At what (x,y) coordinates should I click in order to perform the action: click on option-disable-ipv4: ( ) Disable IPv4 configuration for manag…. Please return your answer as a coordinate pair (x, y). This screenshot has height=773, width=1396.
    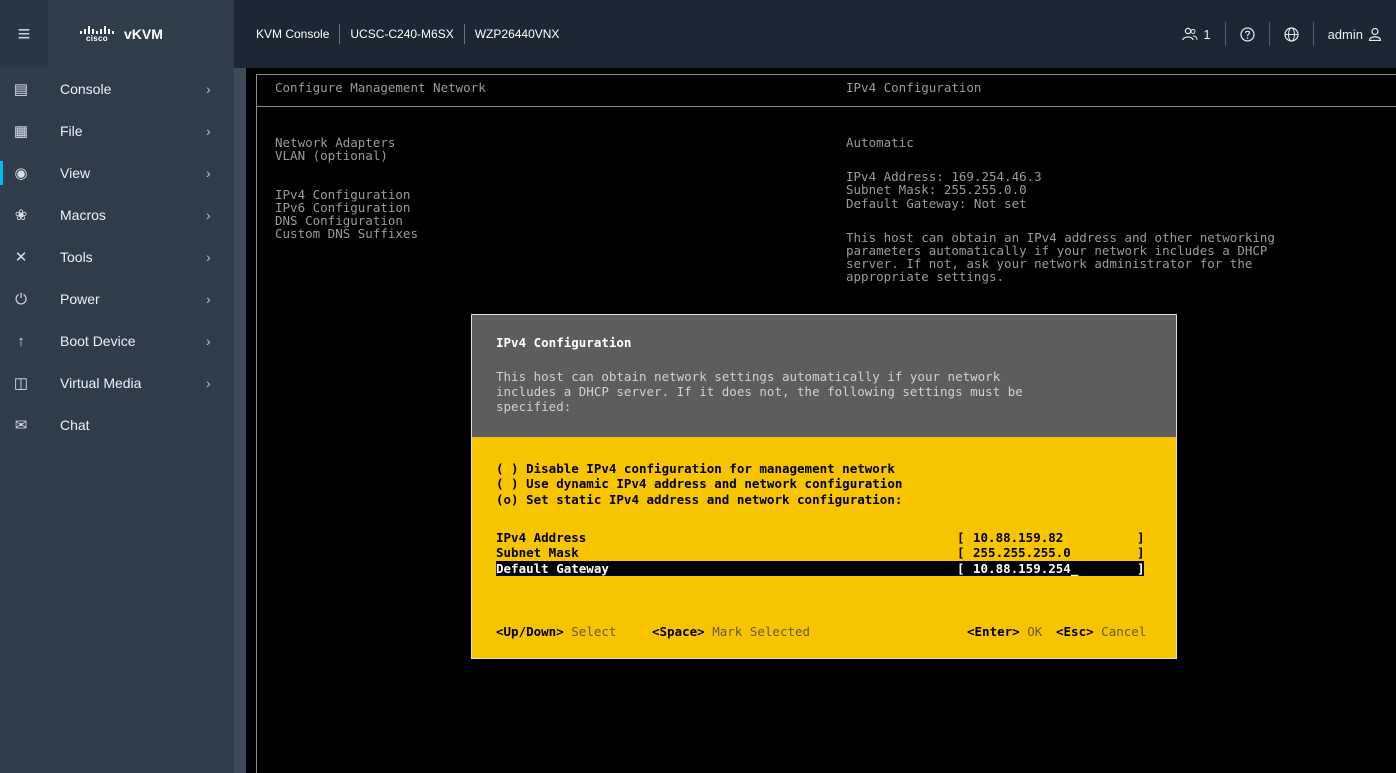
    Looking at the image, I should click on (695, 468).